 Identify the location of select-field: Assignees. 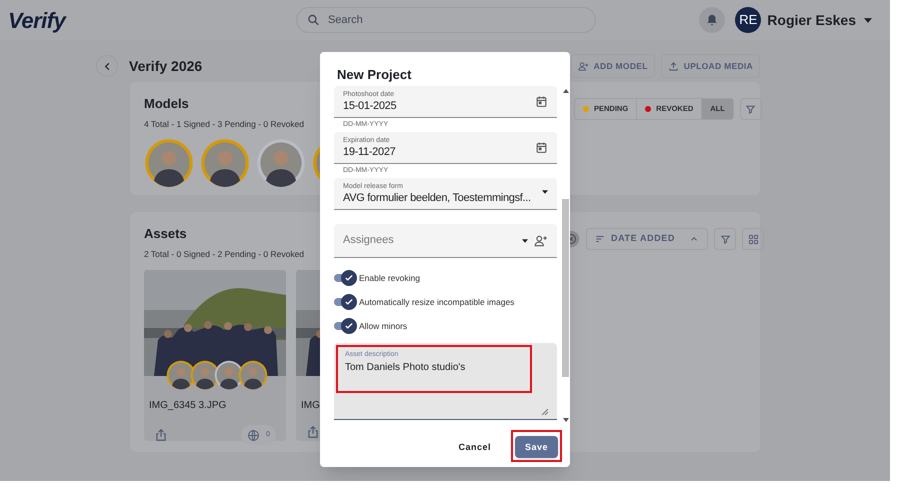
(445, 241).